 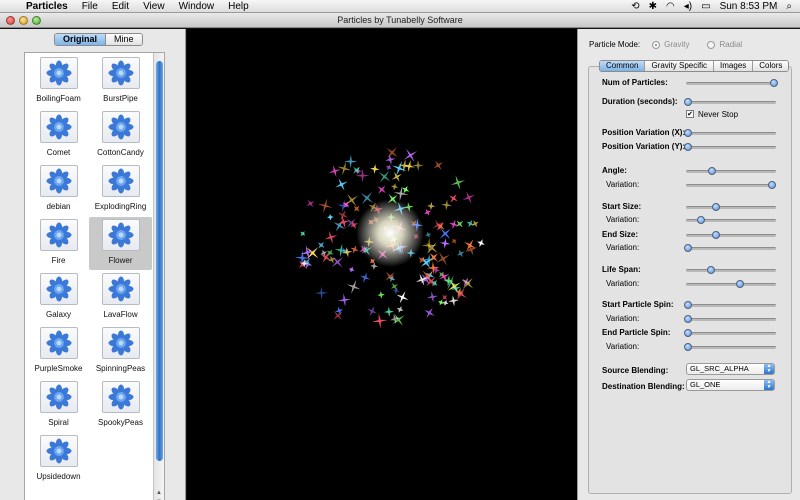 I want to click on spotlight-search-icon: ⌕, so click(x=789, y=6).